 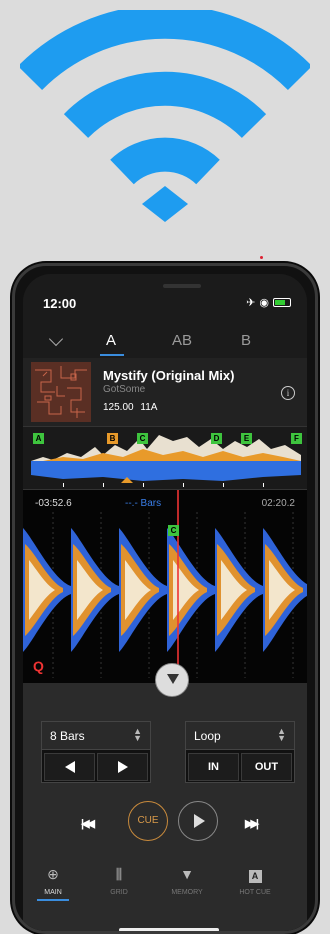 What do you see at coordinates (282, 302) in the screenshot?
I see `battery-icon` at bounding box center [282, 302].